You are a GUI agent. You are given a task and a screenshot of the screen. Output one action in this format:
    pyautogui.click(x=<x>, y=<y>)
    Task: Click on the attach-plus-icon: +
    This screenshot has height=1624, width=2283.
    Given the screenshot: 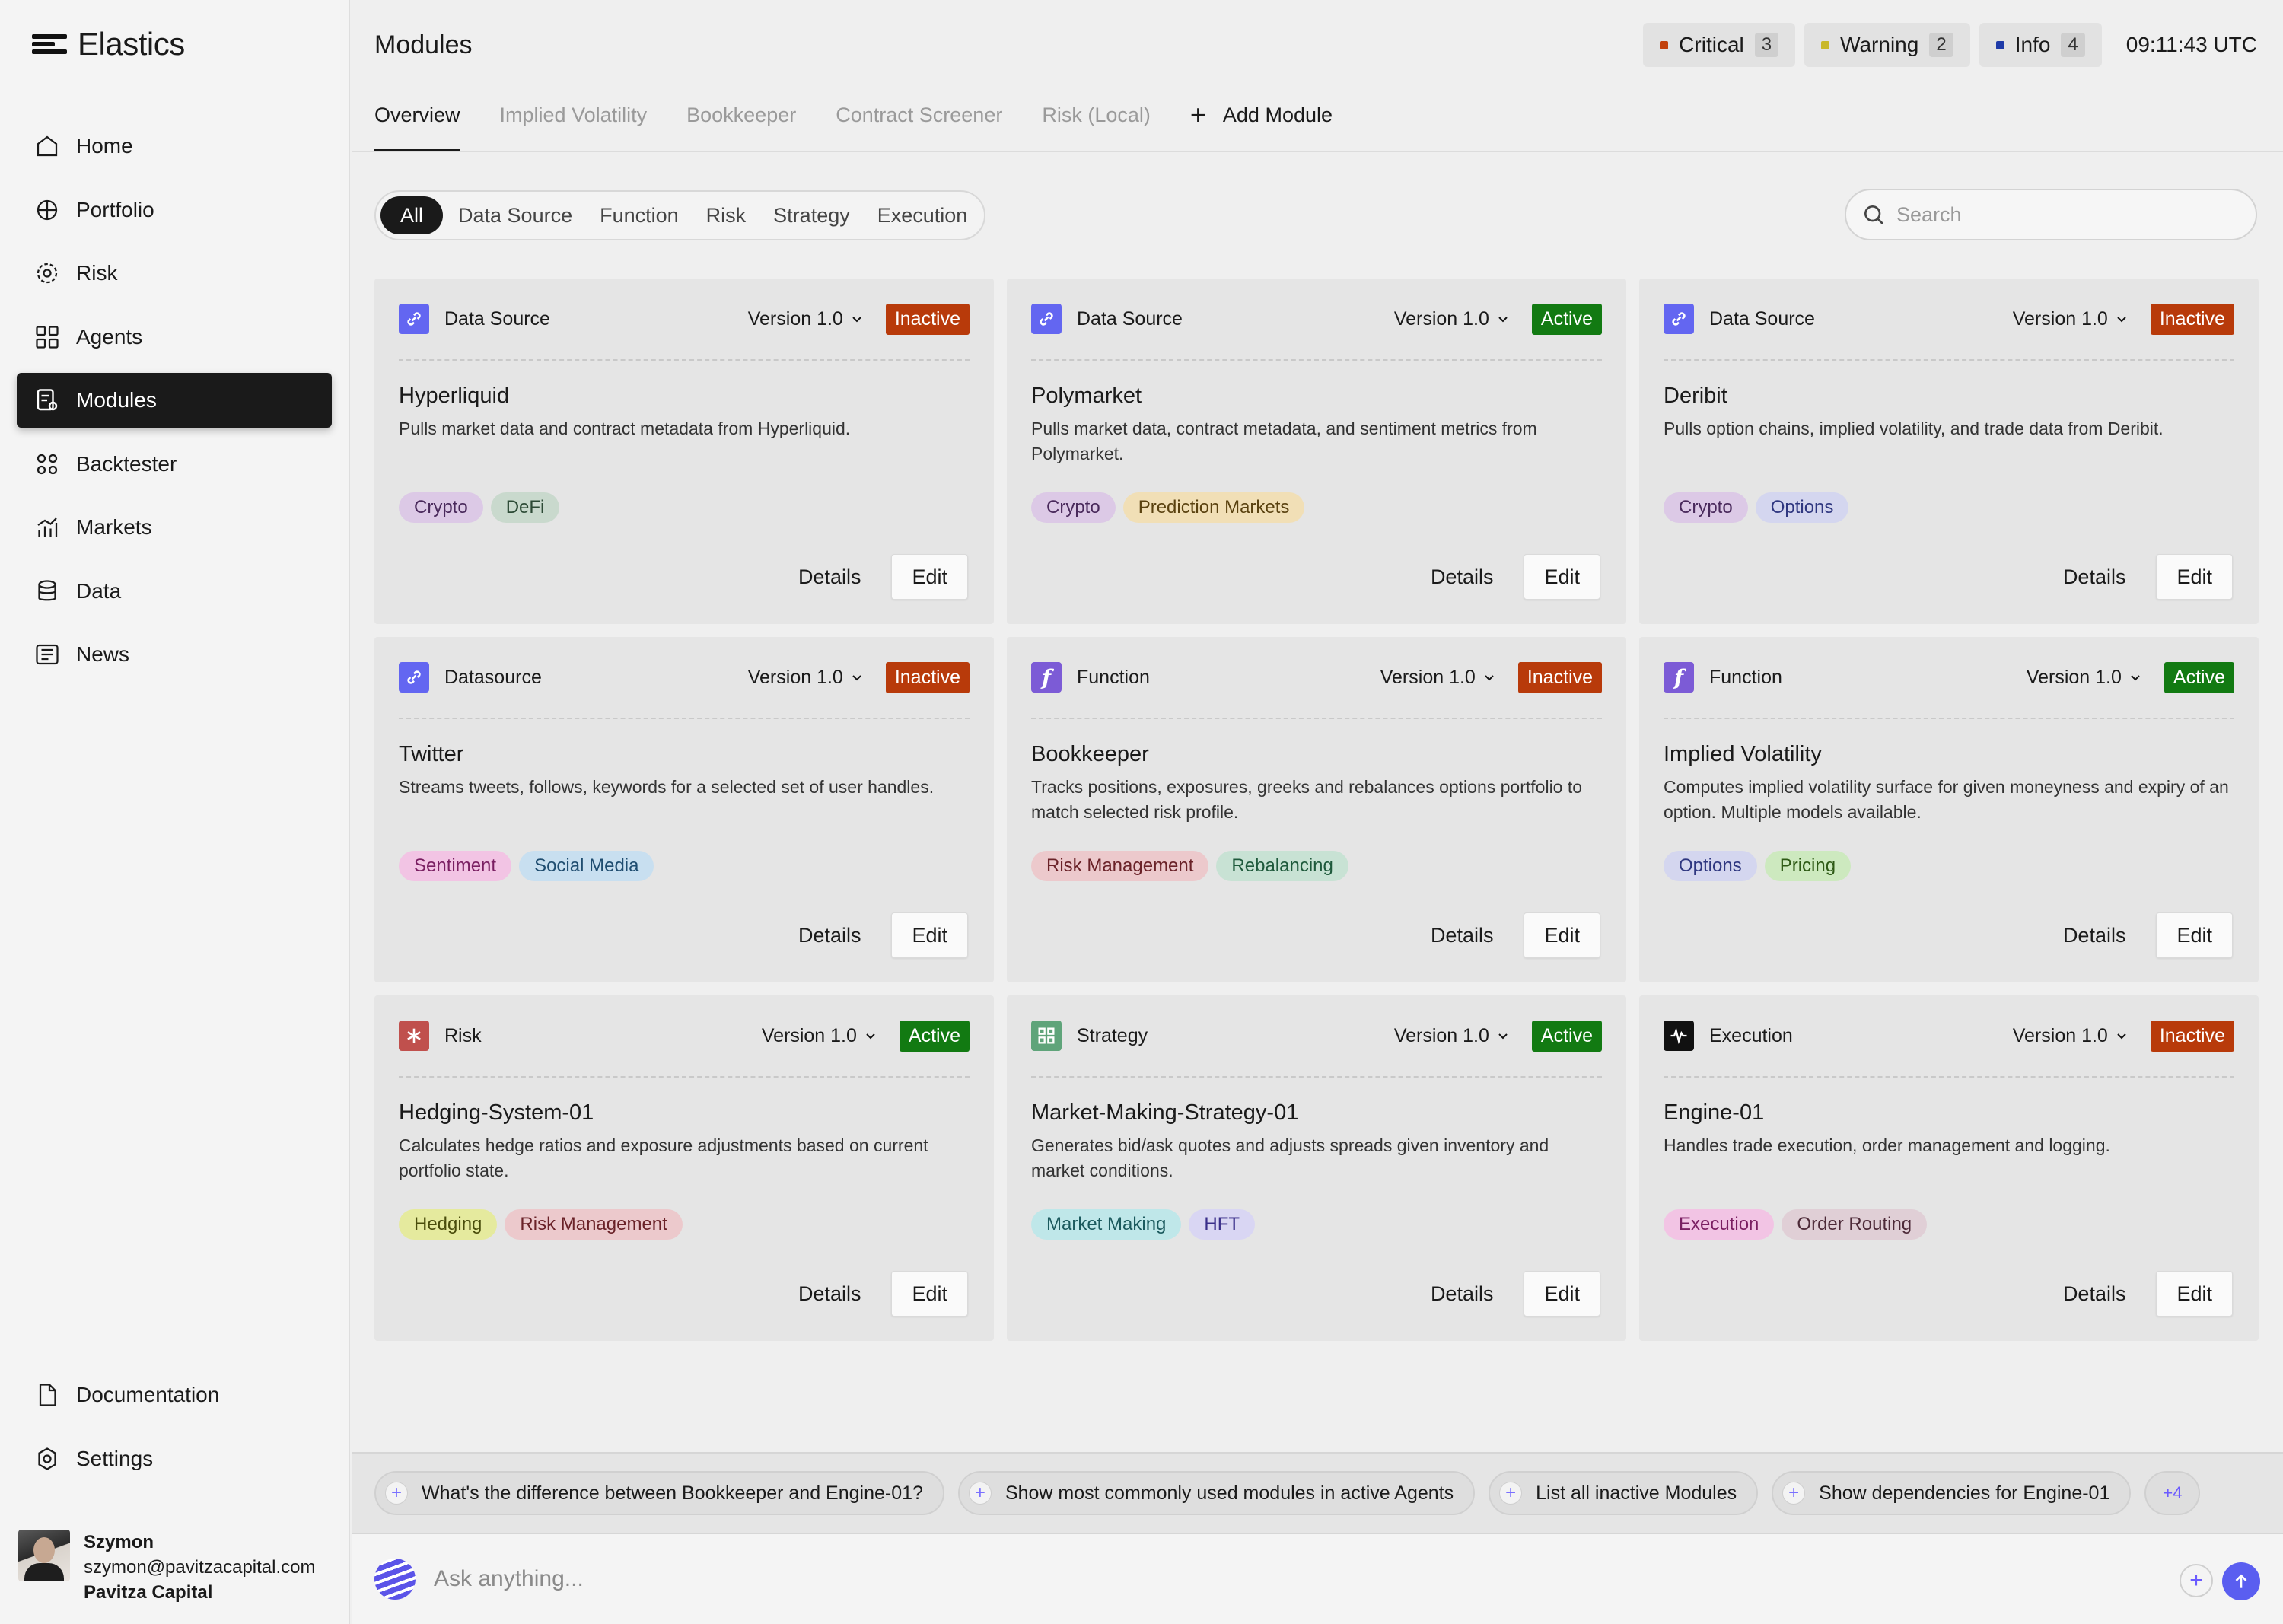 What is the action you would take?
    pyautogui.click(x=2196, y=1580)
    